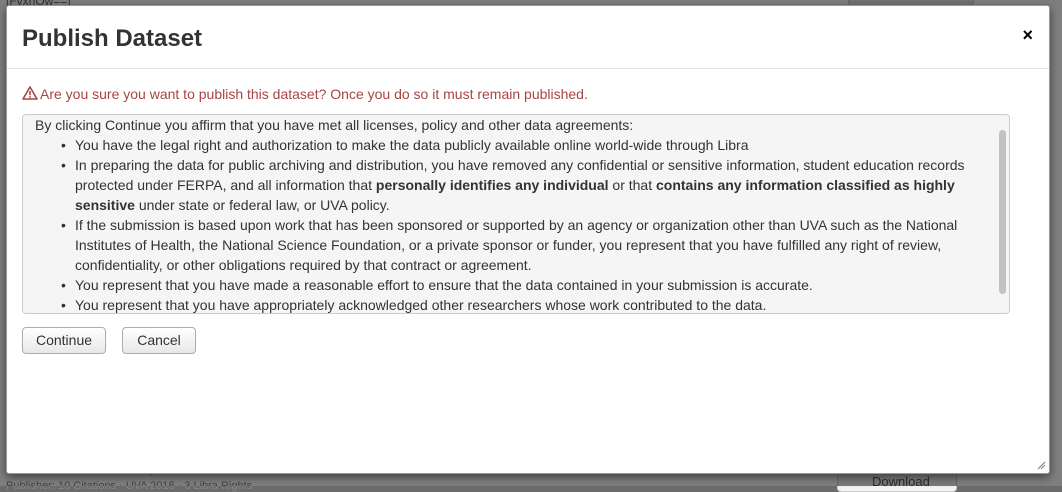 This screenshot has height=492, width=1062. Describe the element at coordinates (1027, 35) in the screenshot. I see `close-icon: ×` at that location.